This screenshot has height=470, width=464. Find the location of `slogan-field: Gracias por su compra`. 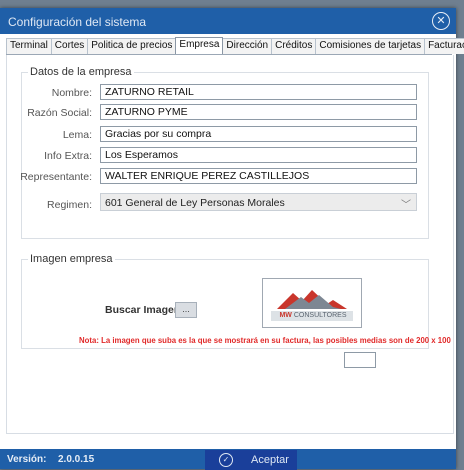

slogan-field: Gracias por su compra is located at coordinates (258, 134).